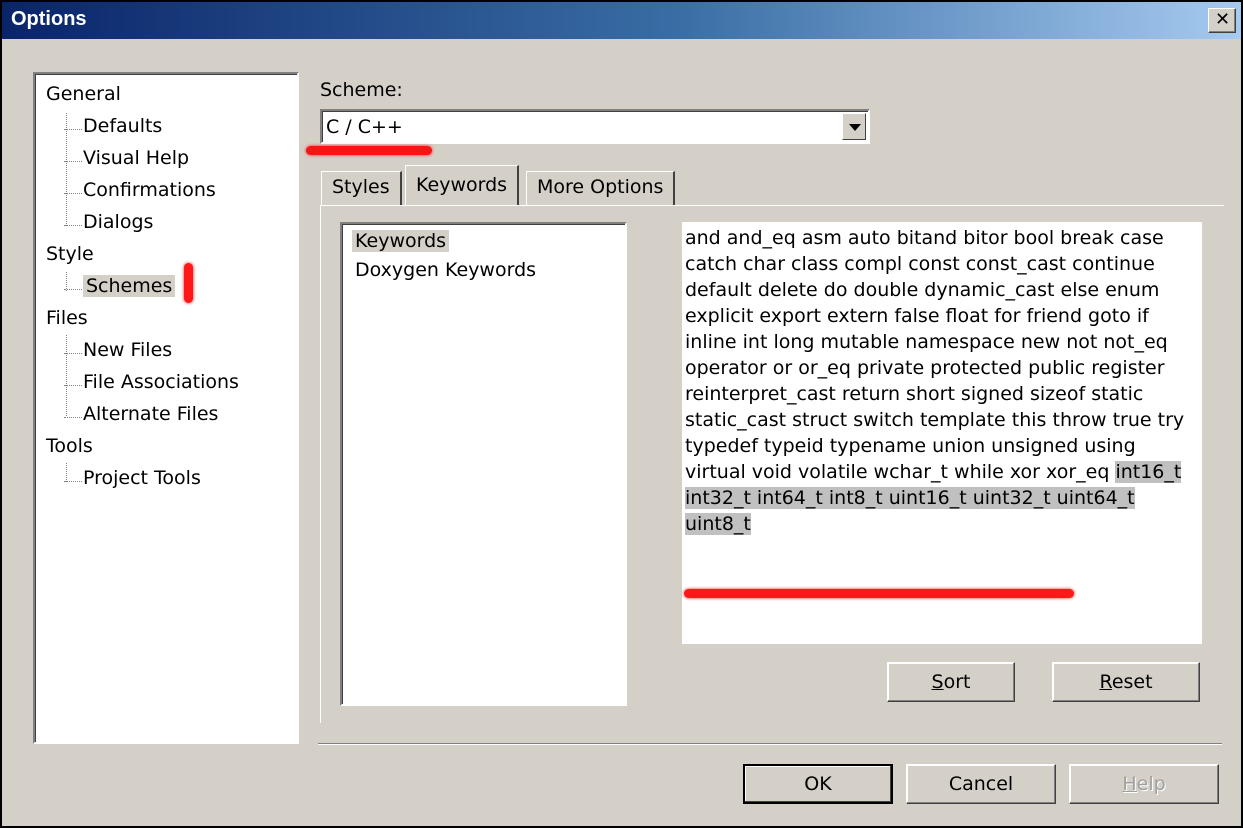 The width and height of the screenshot is (1243, 828). I want to click on window-title: Options, so click(49, 19).